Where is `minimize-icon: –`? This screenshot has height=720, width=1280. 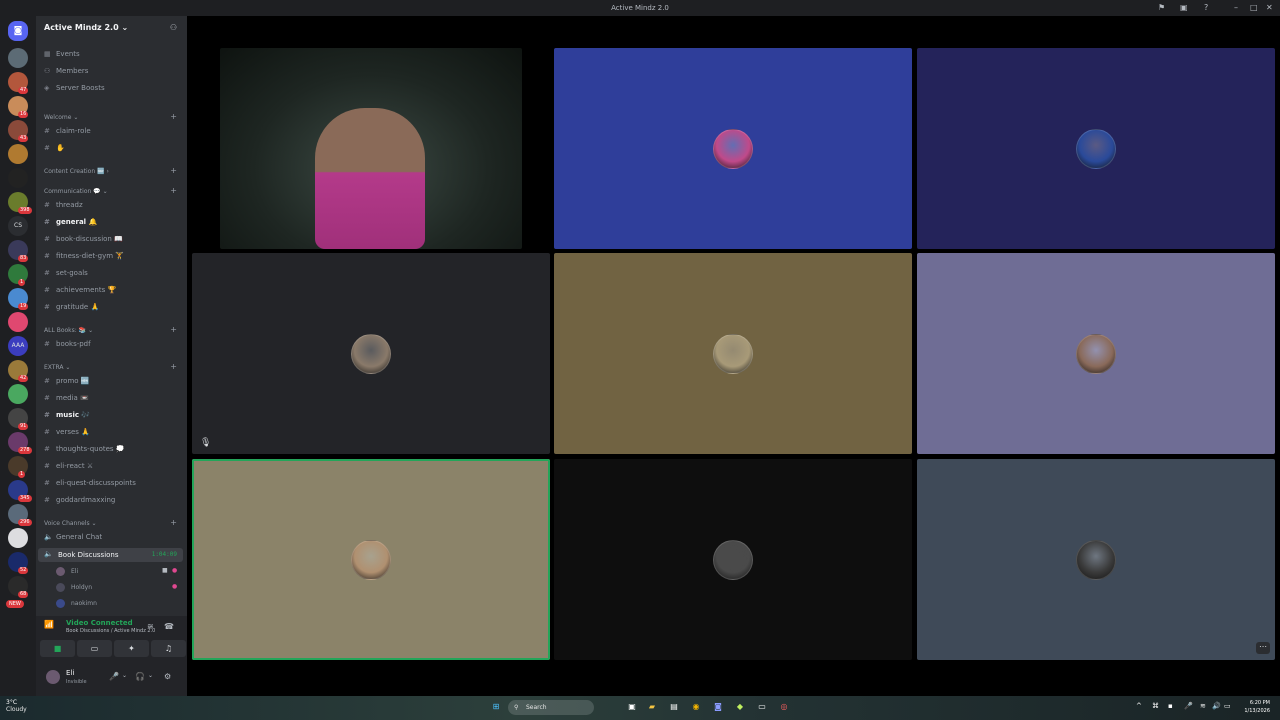
minimize-icon: – is located at coordinates (1236, 7).